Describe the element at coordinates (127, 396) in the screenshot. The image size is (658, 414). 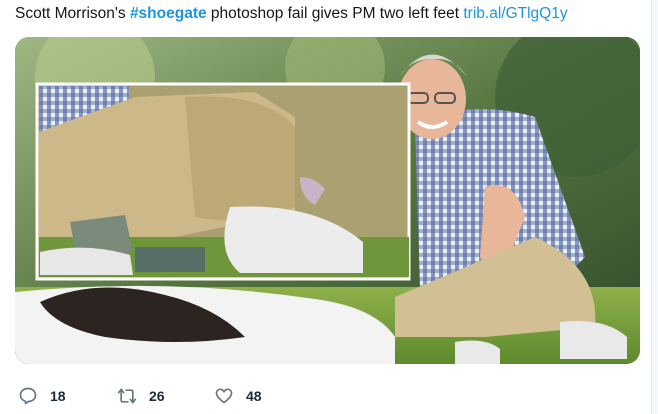
I see `retweet-icon` at that location.